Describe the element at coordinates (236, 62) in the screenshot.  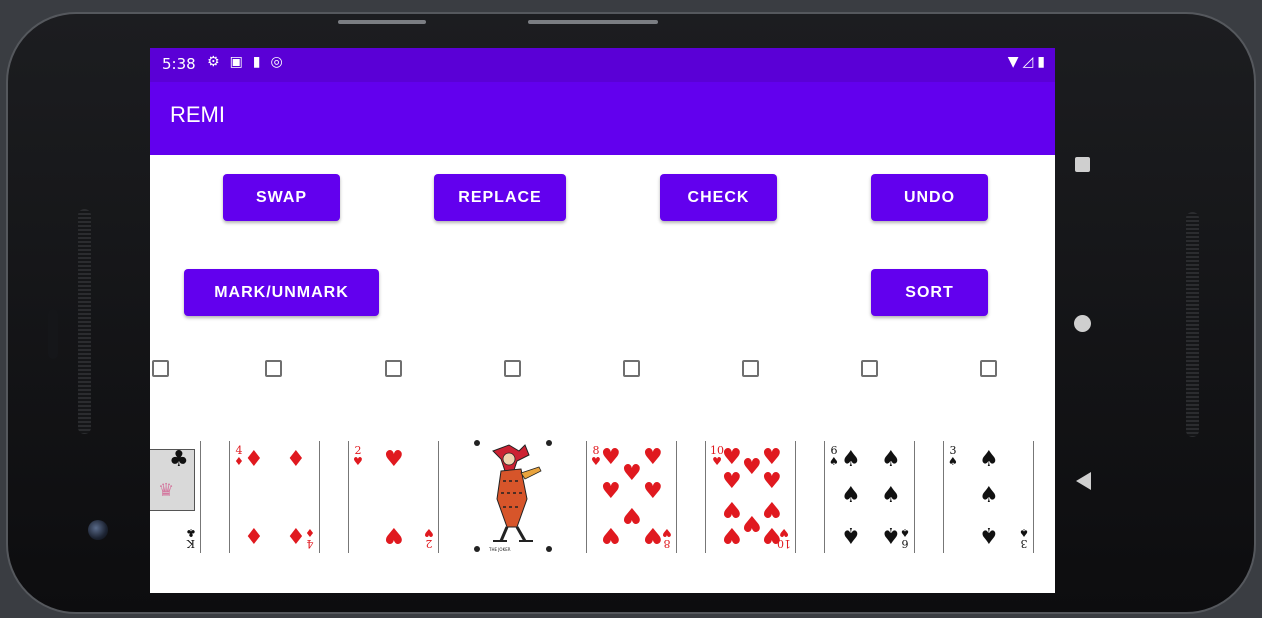
I see `photo-icon: ▣` at that location.